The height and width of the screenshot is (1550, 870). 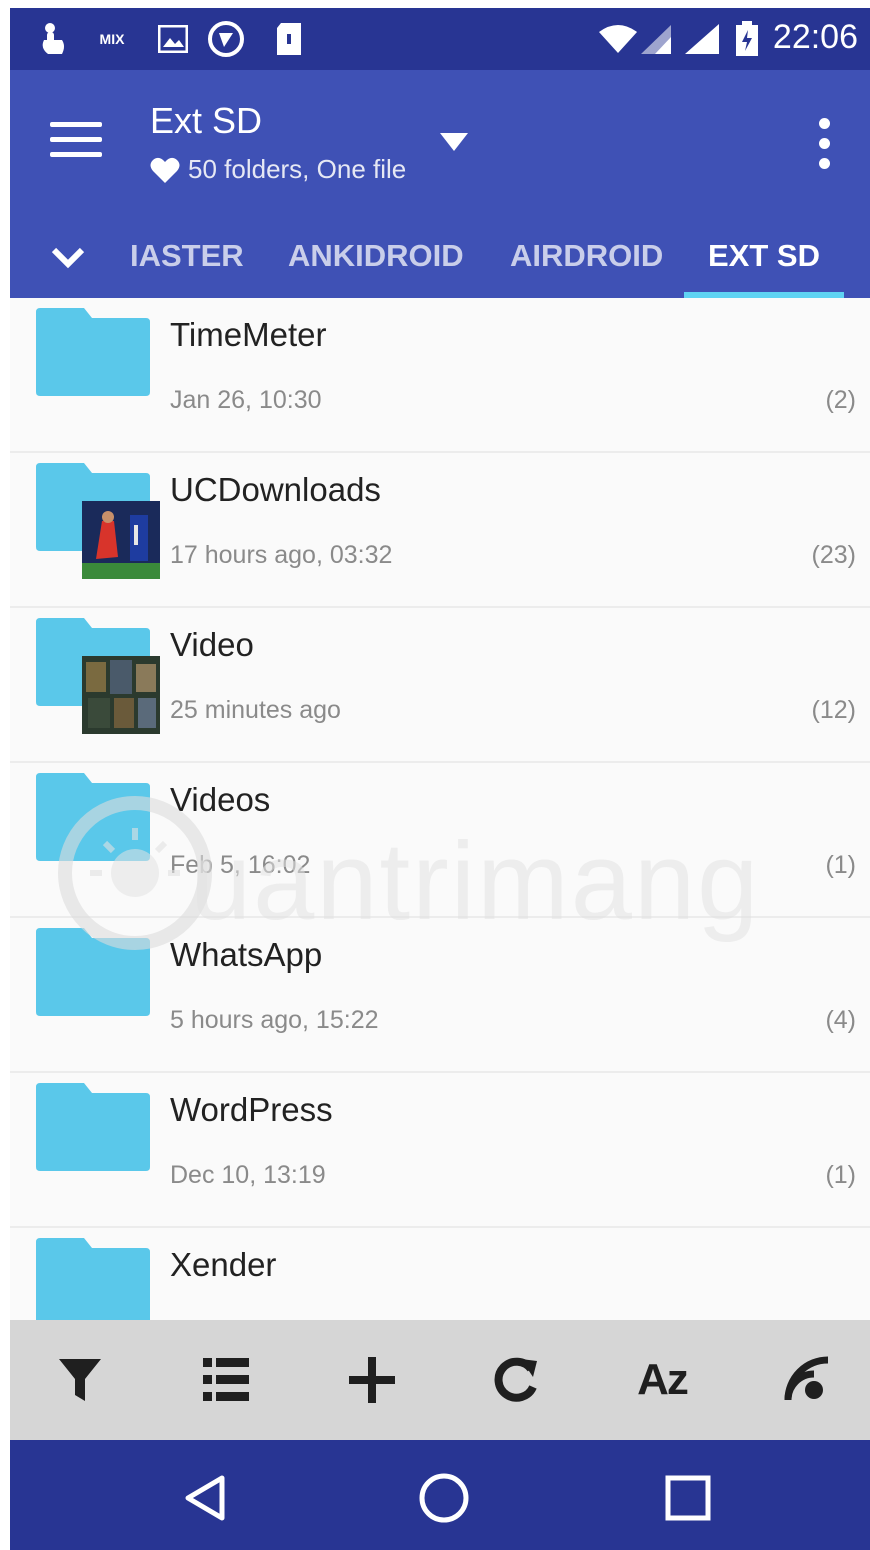 I want to click on folder-name: Videos, so click(x=220, y=799).